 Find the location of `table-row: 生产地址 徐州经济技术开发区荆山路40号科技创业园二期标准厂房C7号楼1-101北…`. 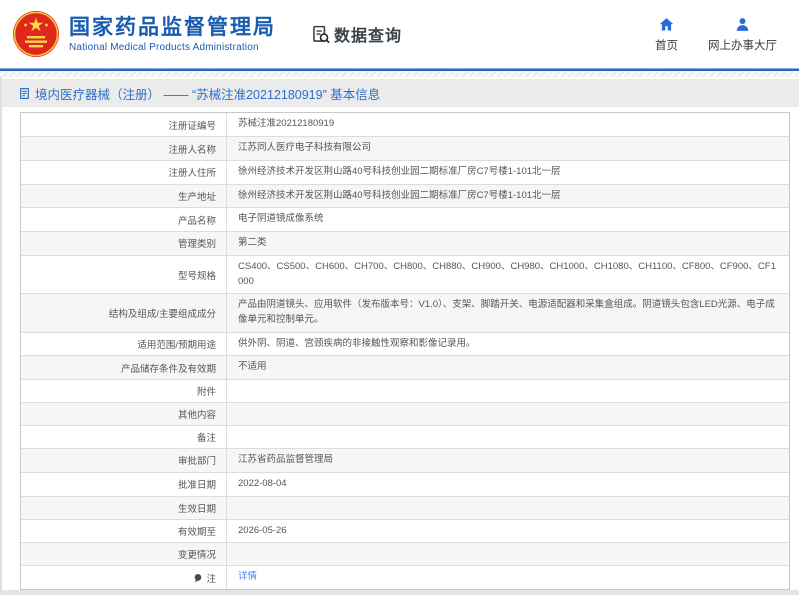

table-row: 生产地址 徐州经济技术开发区荆山路40号科技创业园二期标准厂房C7号楼1-101北… is located at coordinates (405, 196).